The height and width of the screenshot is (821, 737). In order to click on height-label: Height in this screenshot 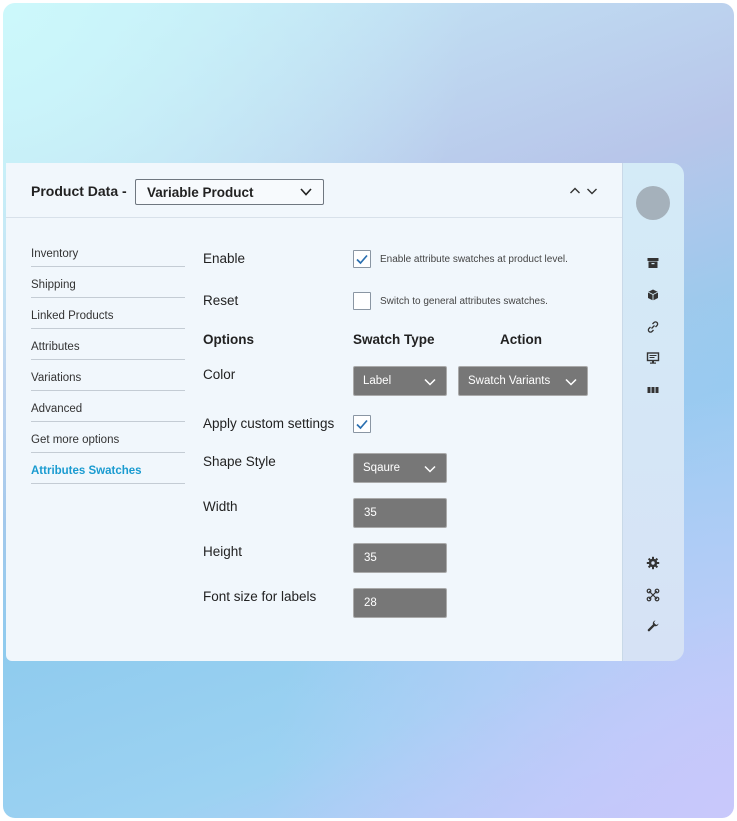, I will do `click(223, 551)`.